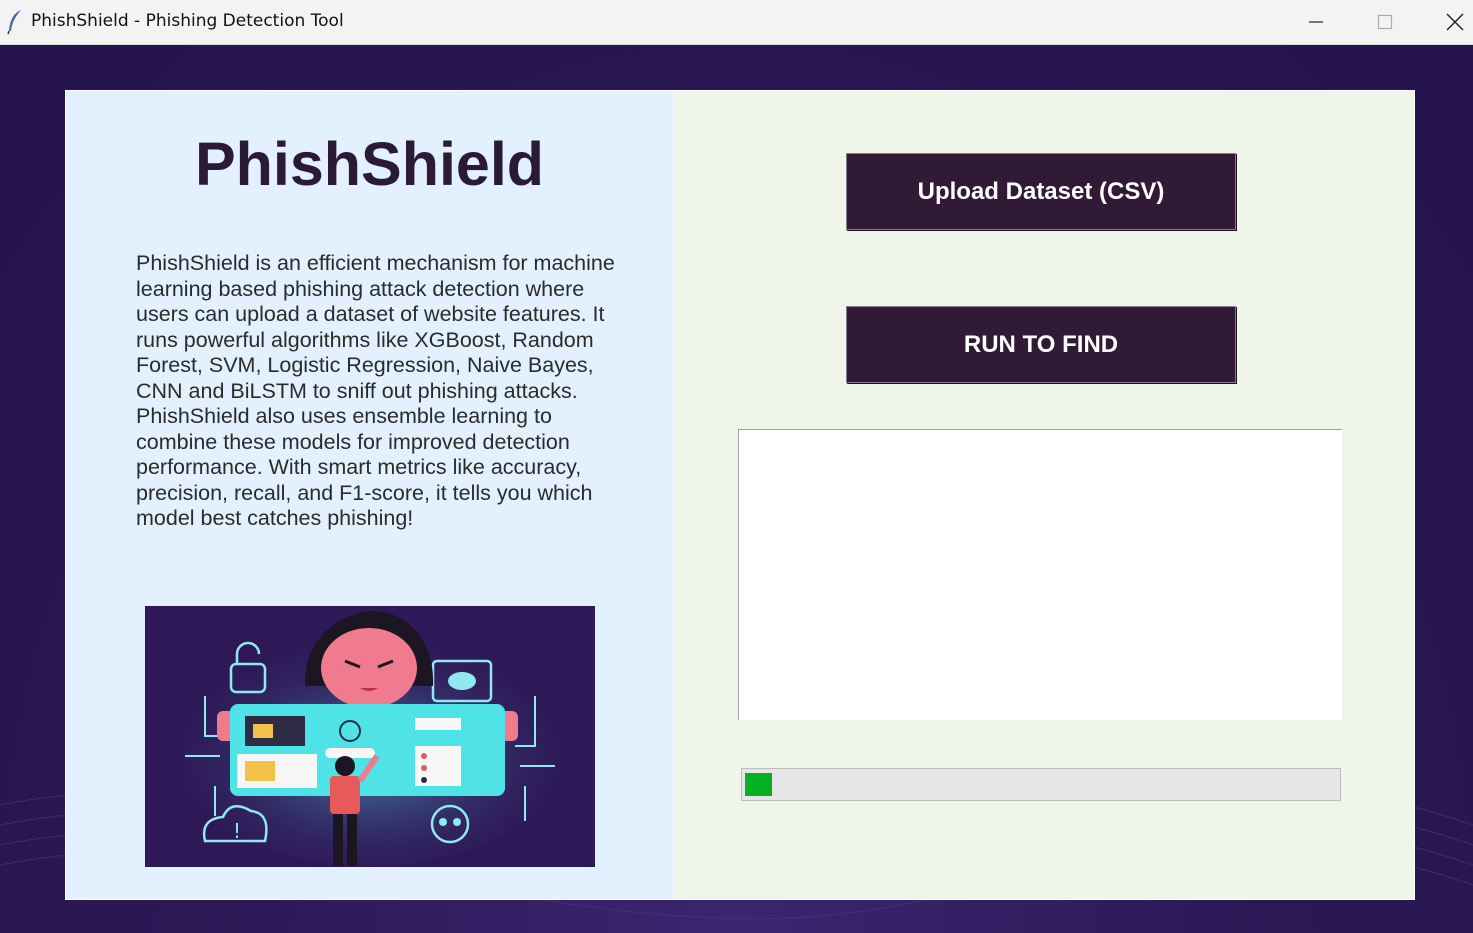  I want to click on minimize-button, so click(1316, 22).